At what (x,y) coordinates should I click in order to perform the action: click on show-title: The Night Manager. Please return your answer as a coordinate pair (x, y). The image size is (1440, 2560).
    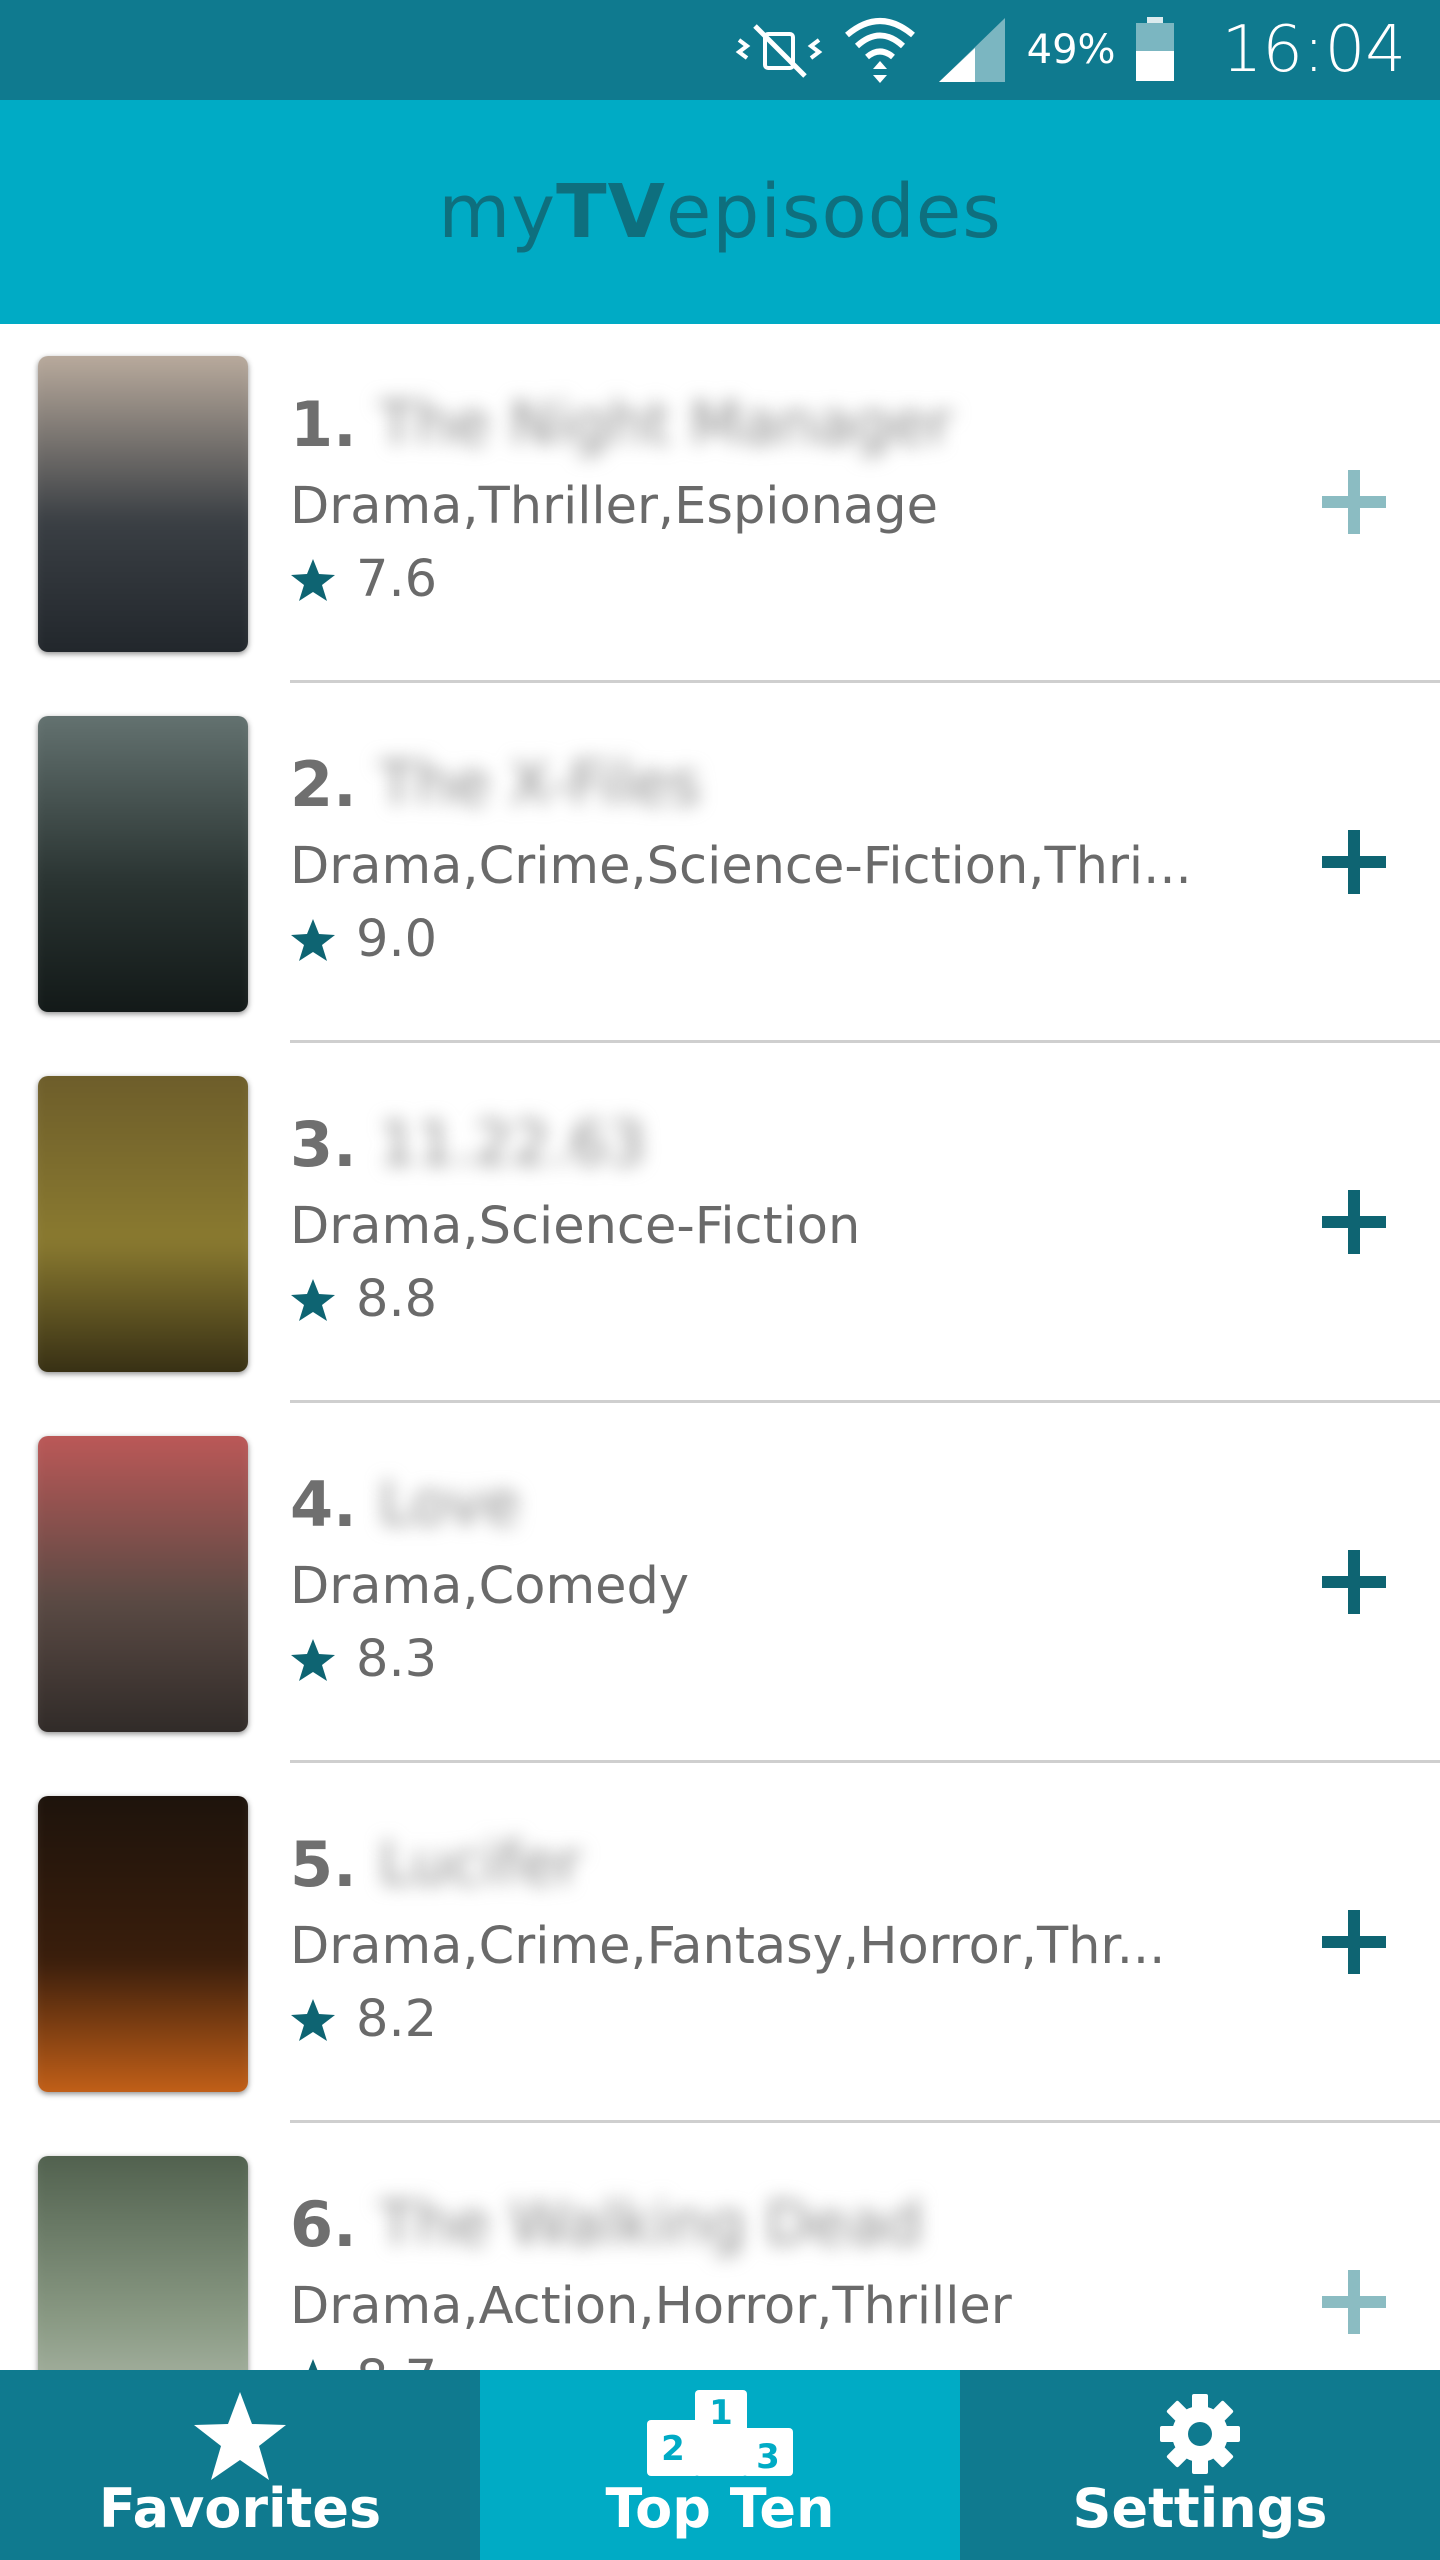
    Looking at the image, I should click on (665, 424).